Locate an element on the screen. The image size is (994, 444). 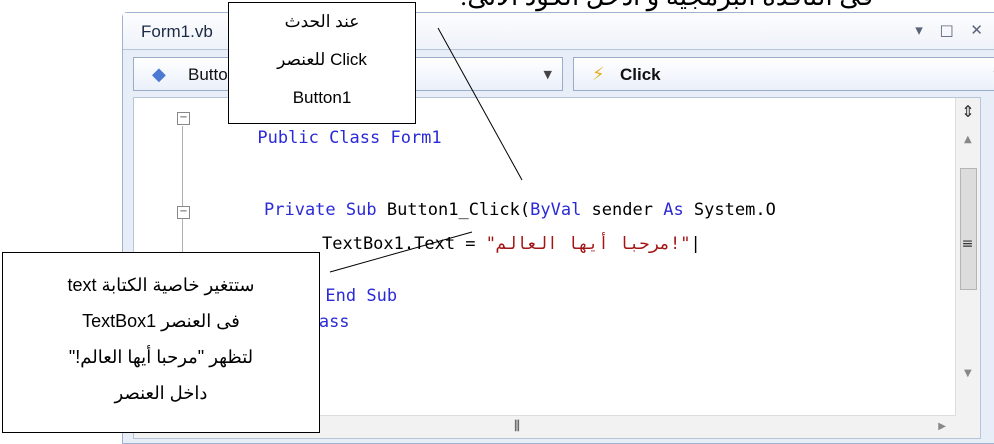
callout-event: عند الحدث Click للعنصر Button1 is located at coordinates (322, 63).